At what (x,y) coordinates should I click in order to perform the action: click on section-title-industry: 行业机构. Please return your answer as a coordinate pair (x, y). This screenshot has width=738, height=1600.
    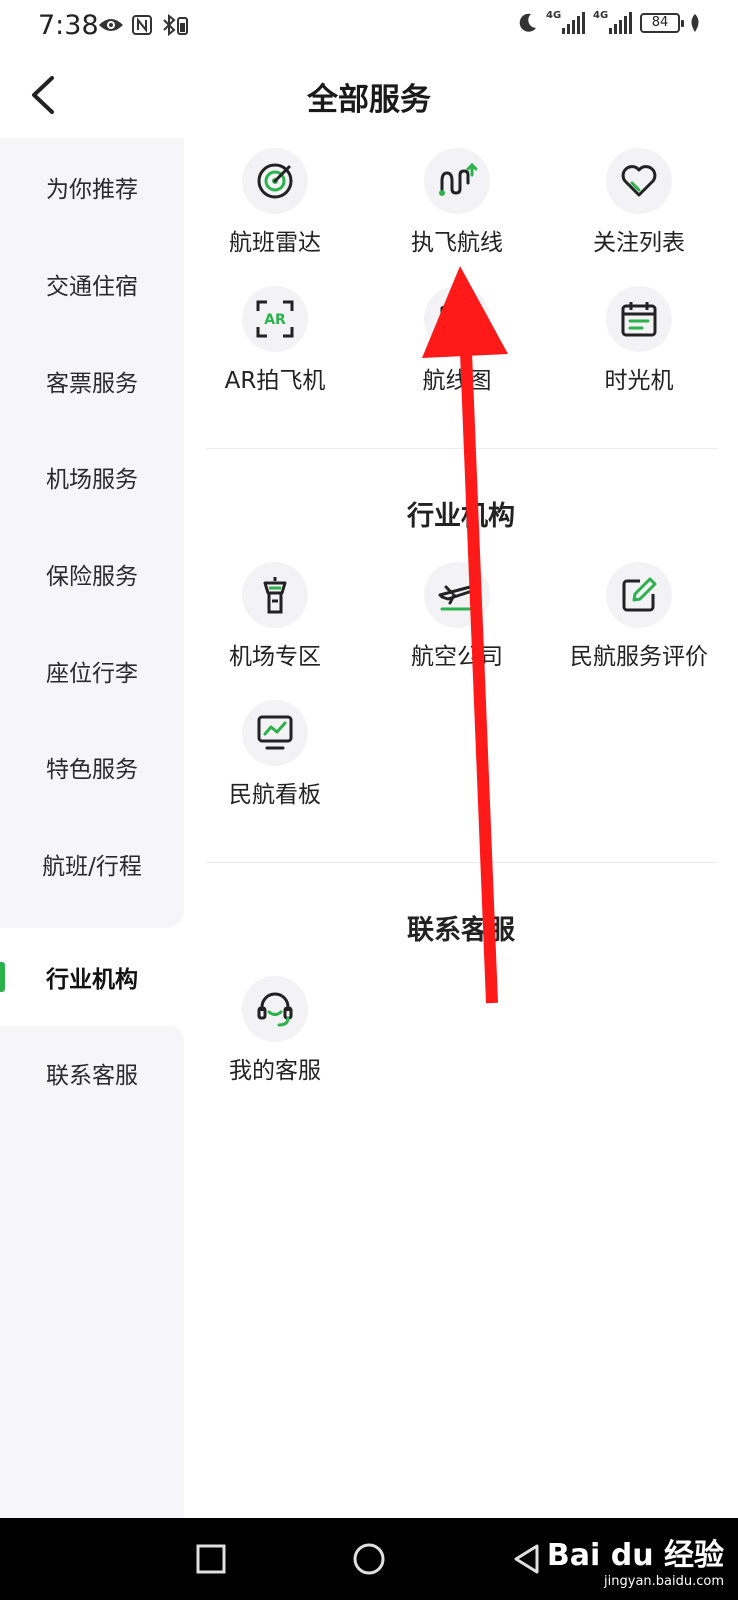
    Looking at the image, I should click on (461, 516).